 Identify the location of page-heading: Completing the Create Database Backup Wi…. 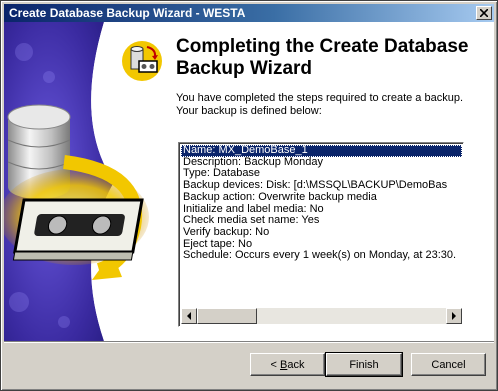
(326, 58).